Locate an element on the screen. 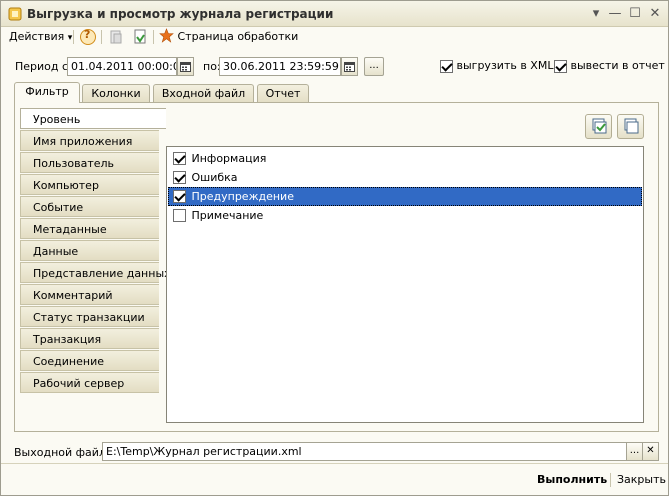  export-xml-label: выгрузить в XML is located at coordinates (505, 65).